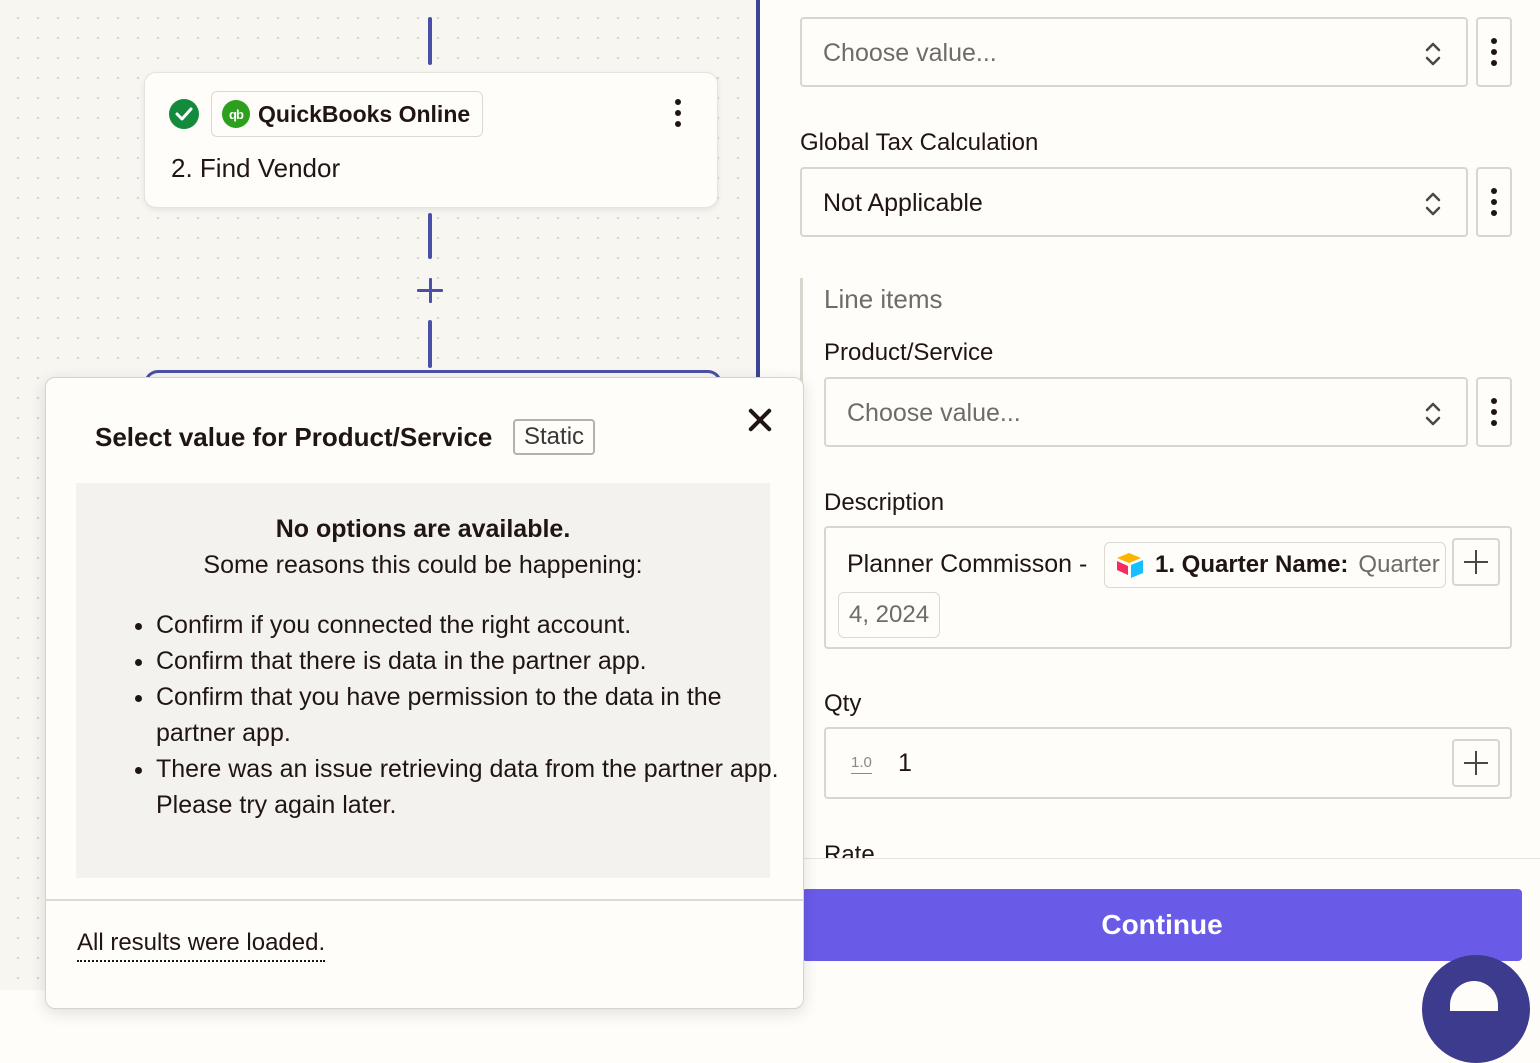  Describe the element at coordinates (903, 203) in the screenshot. I see `global-tax-value: Not Applicable` at that location.